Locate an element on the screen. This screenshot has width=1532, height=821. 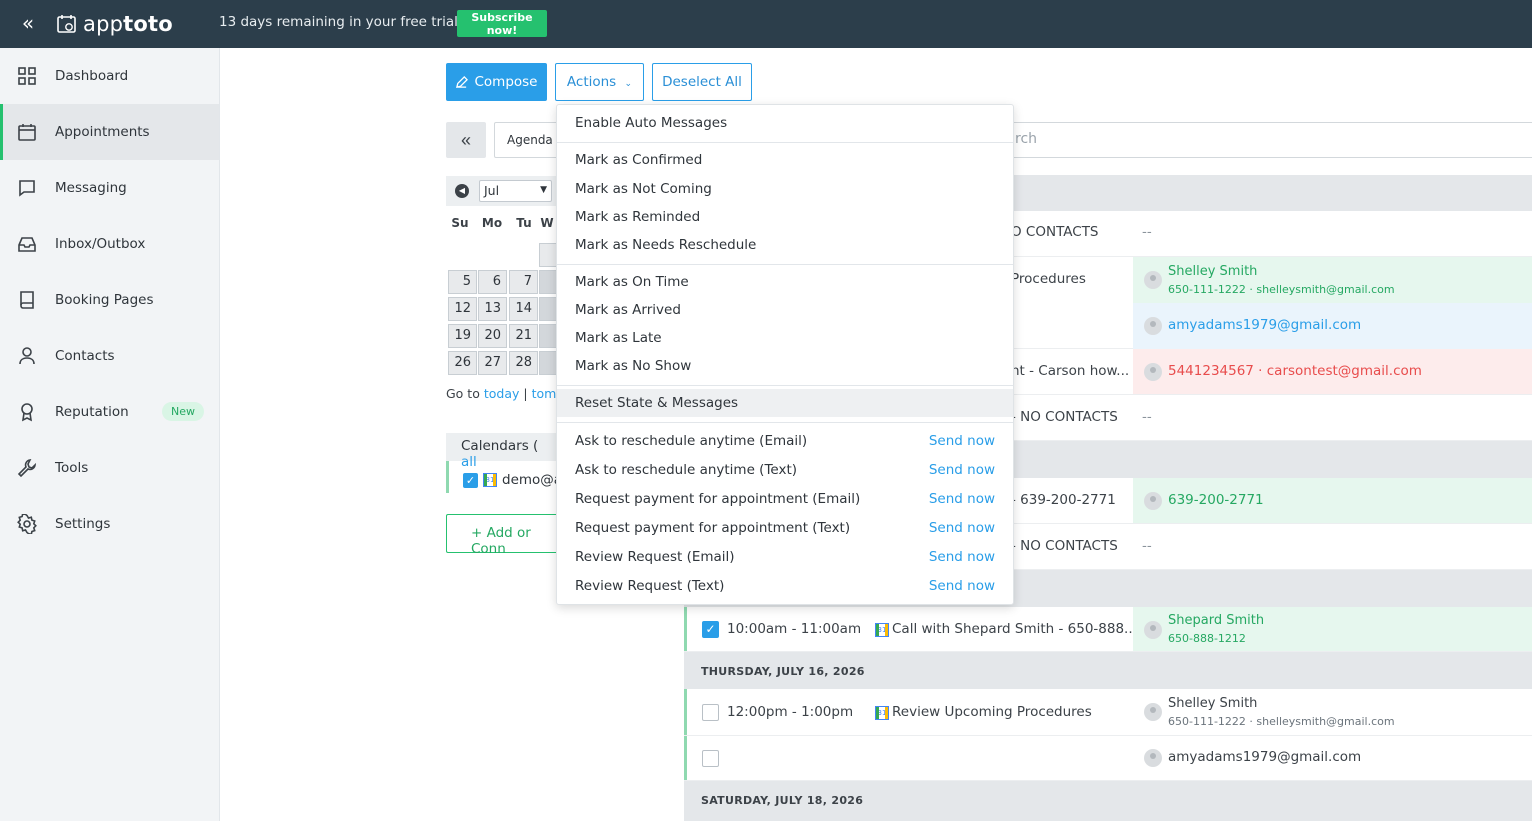
add-calendar-button: + Add or Conn is located at coordinates (501, 535).